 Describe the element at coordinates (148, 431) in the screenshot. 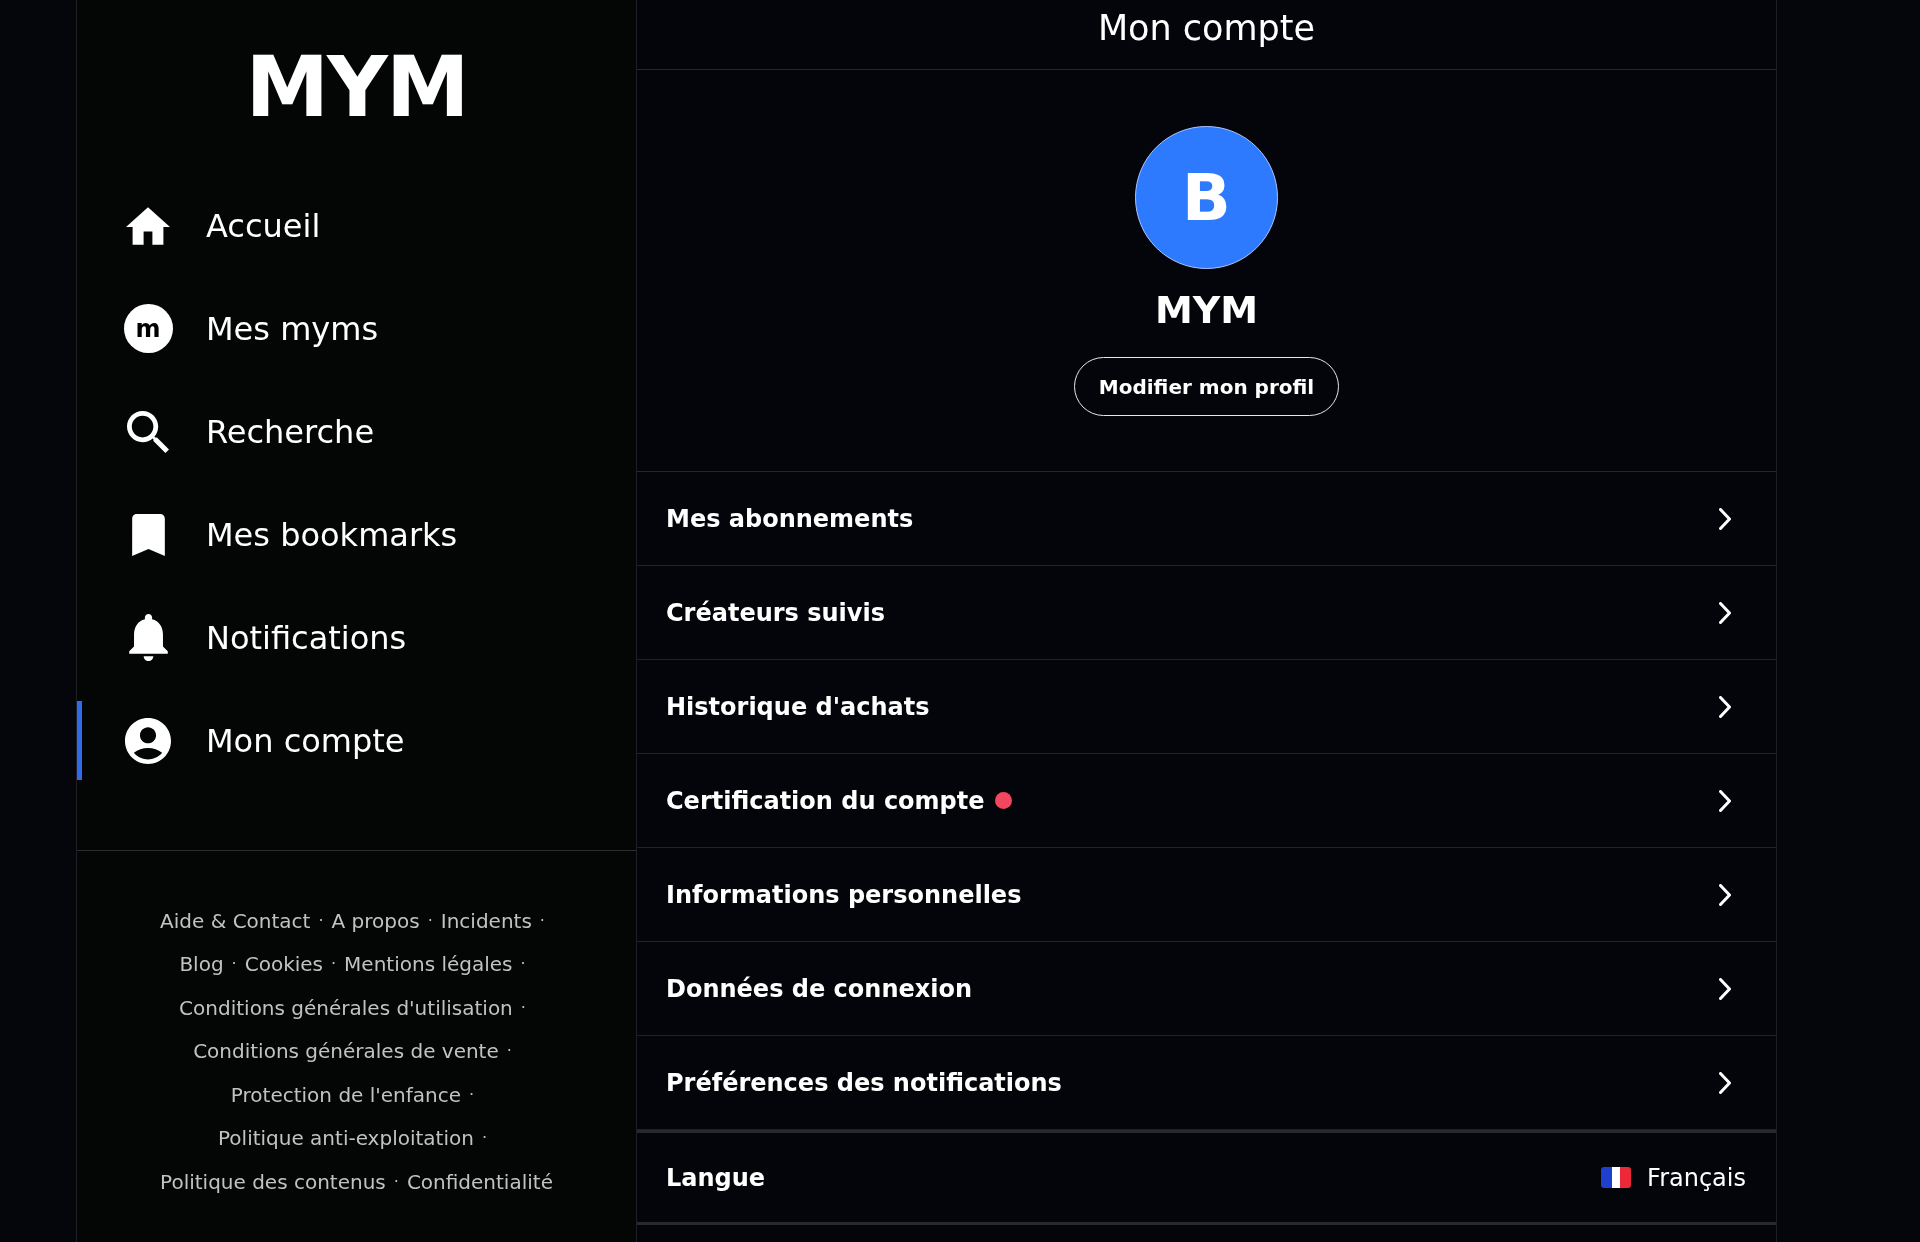

I see `search-icon` at that location.